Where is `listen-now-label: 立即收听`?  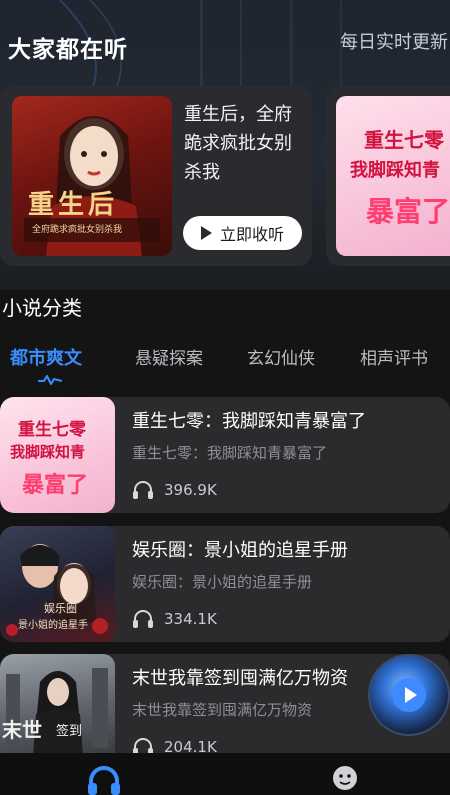 listen-now-label: 立即收听 is located at coordinates (251, 234).